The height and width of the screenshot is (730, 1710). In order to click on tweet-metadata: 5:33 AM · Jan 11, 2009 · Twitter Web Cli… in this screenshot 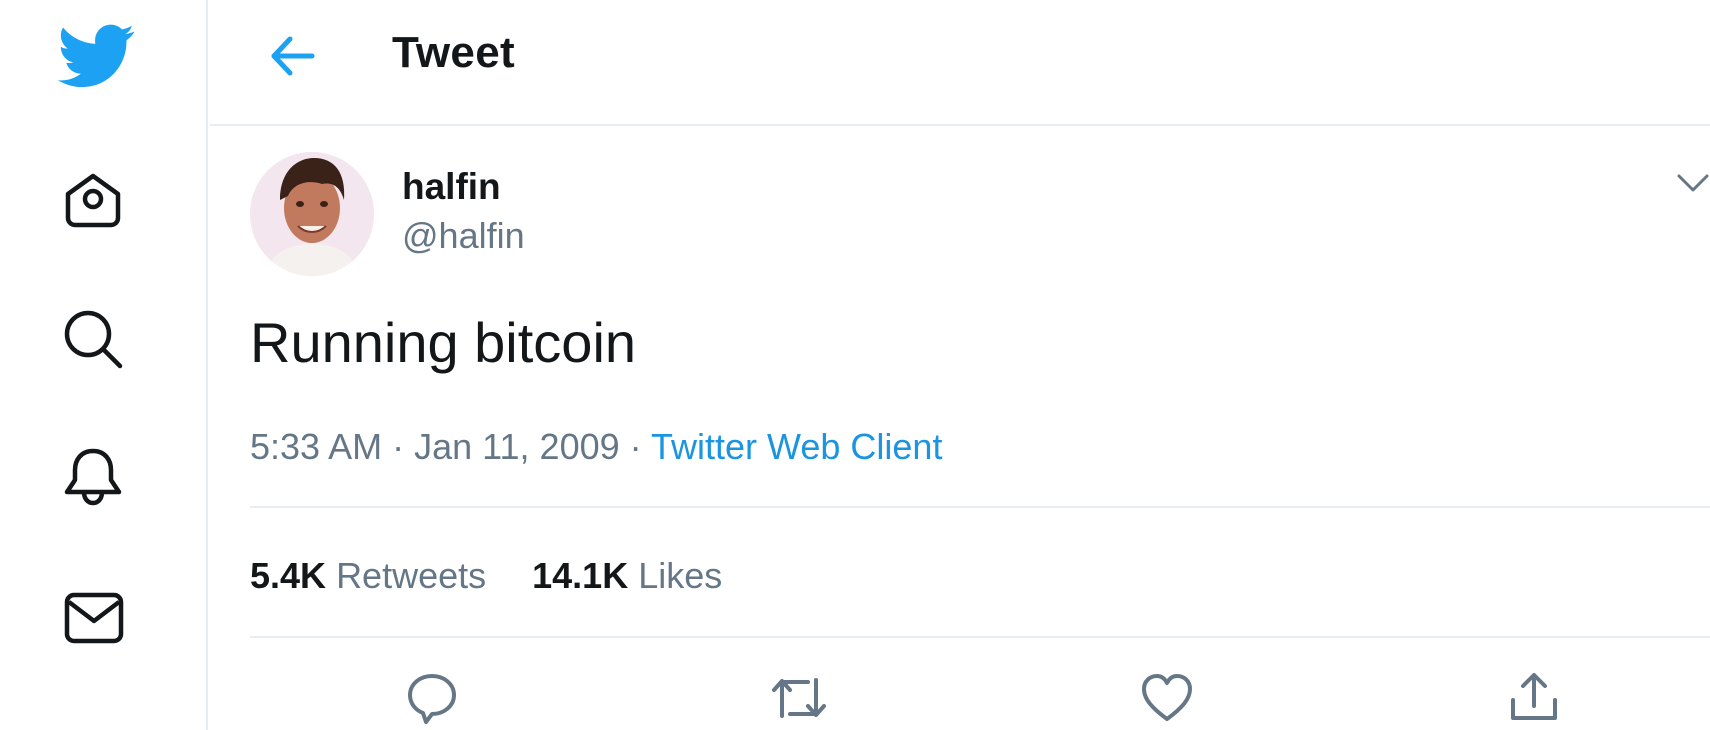, I will do `click(596, 447)`.